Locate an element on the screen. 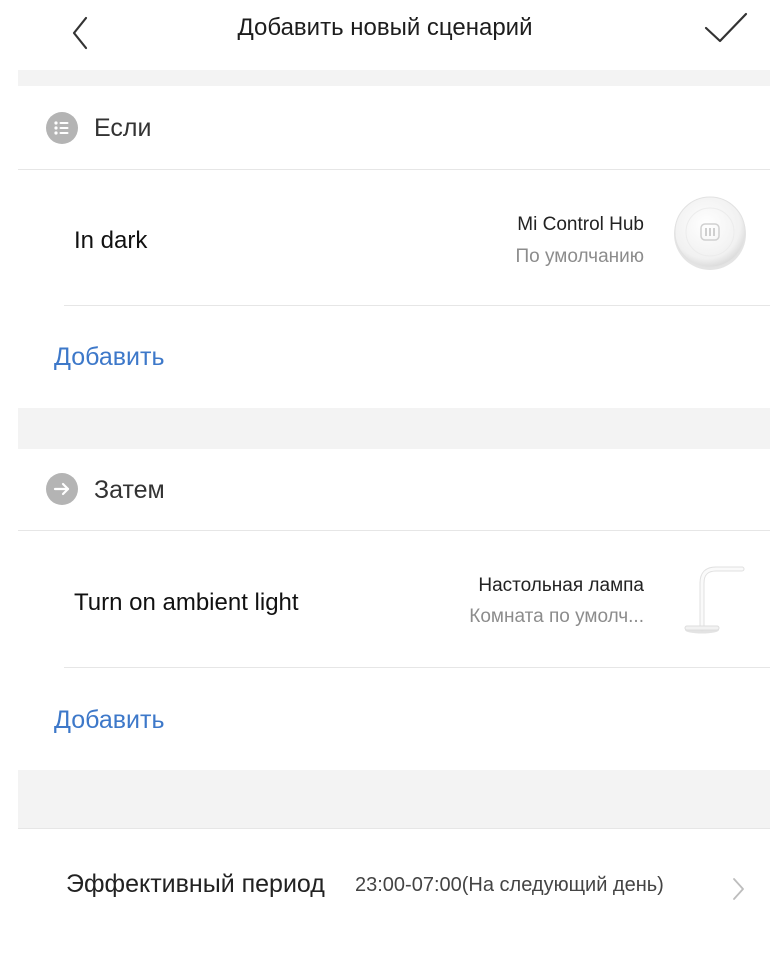 Image resolution: width=770 pixels, height=955 pixels. condition-device-room: По умолчанию is located at coordinates (580, 256).